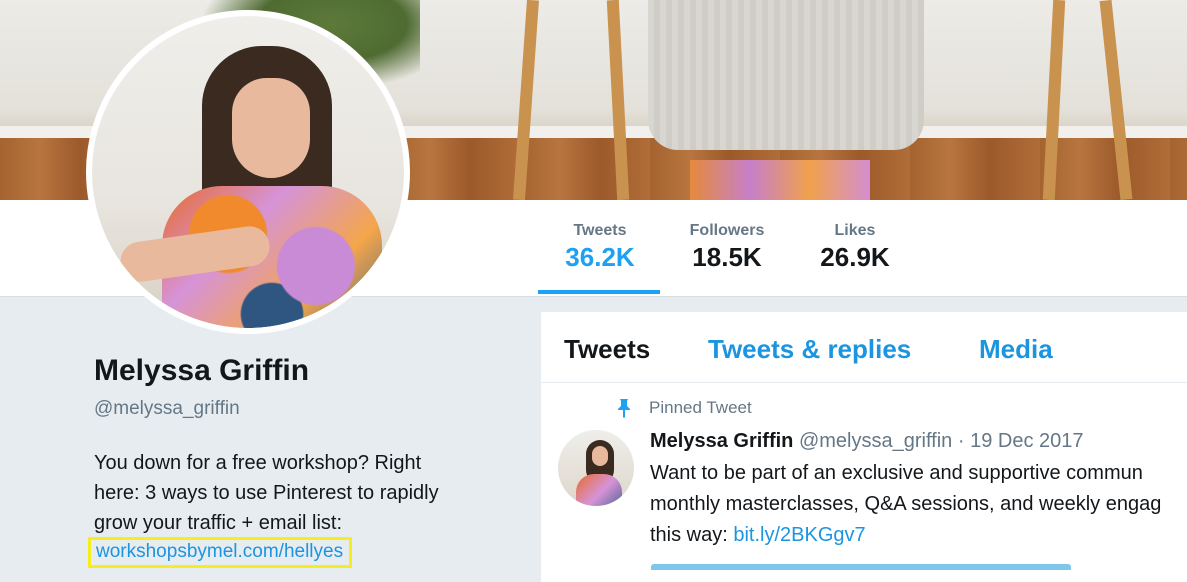 Image resolution: width=1187 pixels, height=582 pixels. I want to click on profile-name: Melyssa Griffin, so click(201, 371).